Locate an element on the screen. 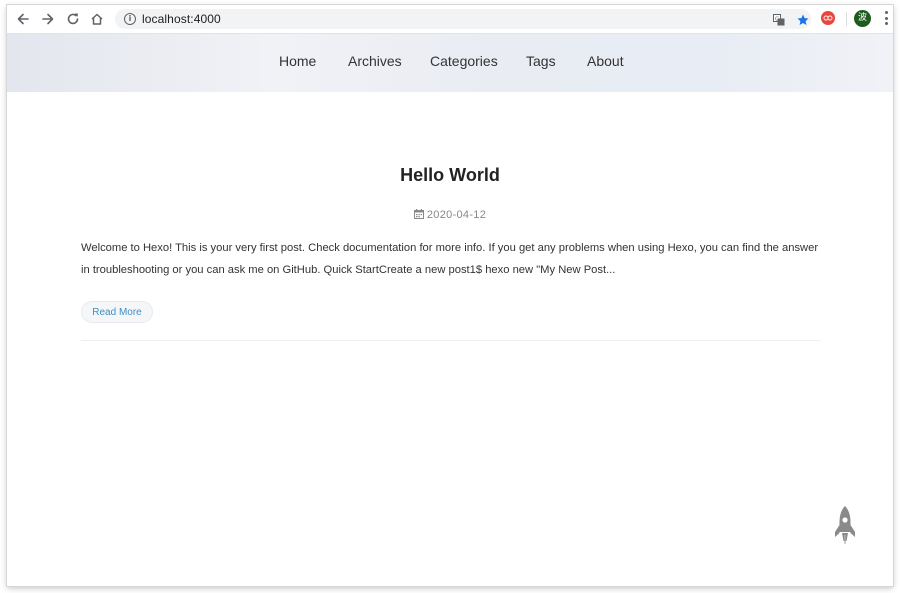 The height and width of the screenshot is (593, 900). post-date: 2020-04-12 is located at coordinates (456, 215).